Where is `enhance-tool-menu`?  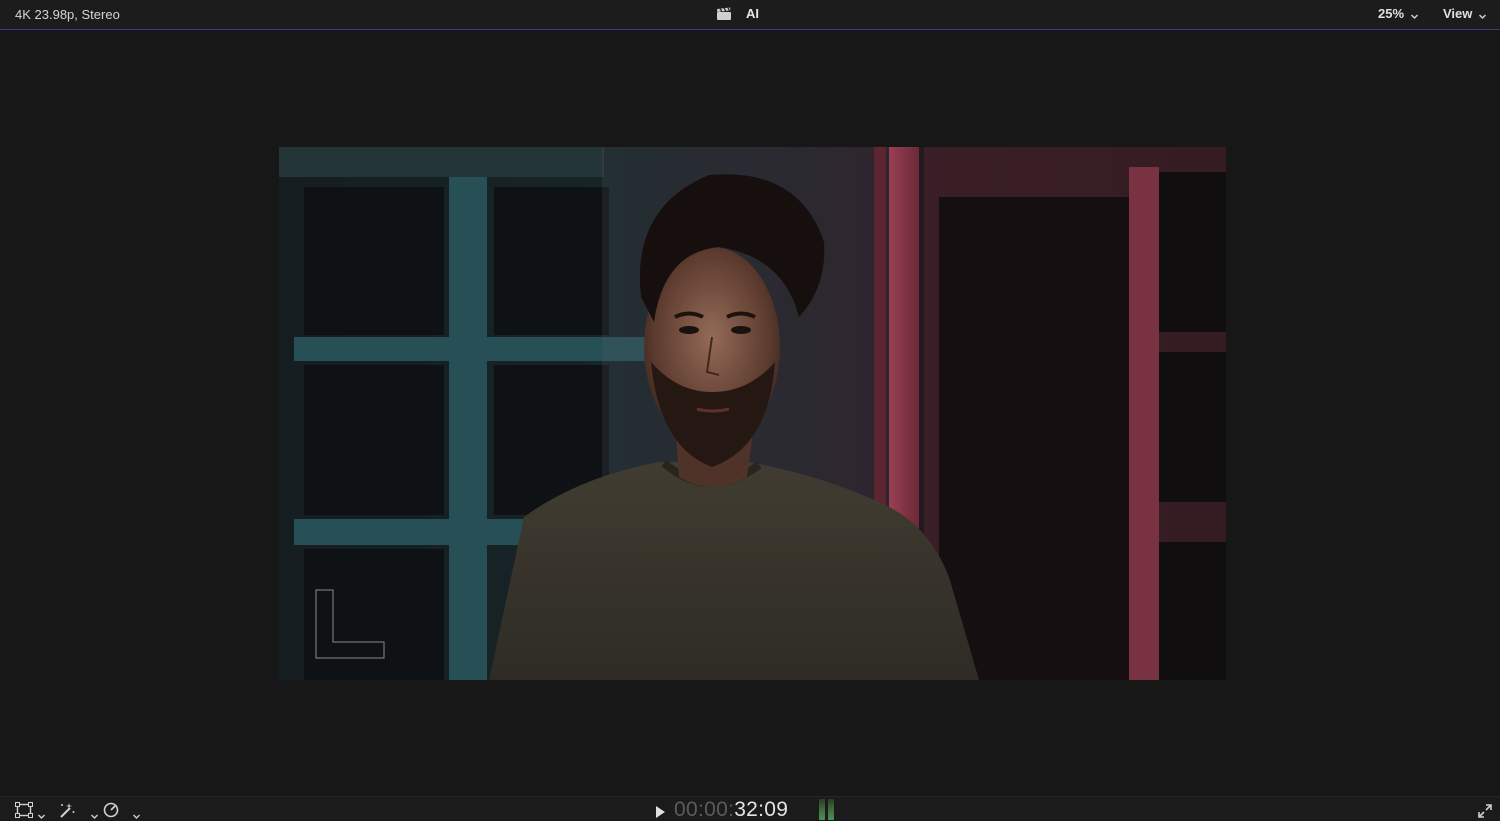
enhance-tool-menu is located at coordinates (78, 811).